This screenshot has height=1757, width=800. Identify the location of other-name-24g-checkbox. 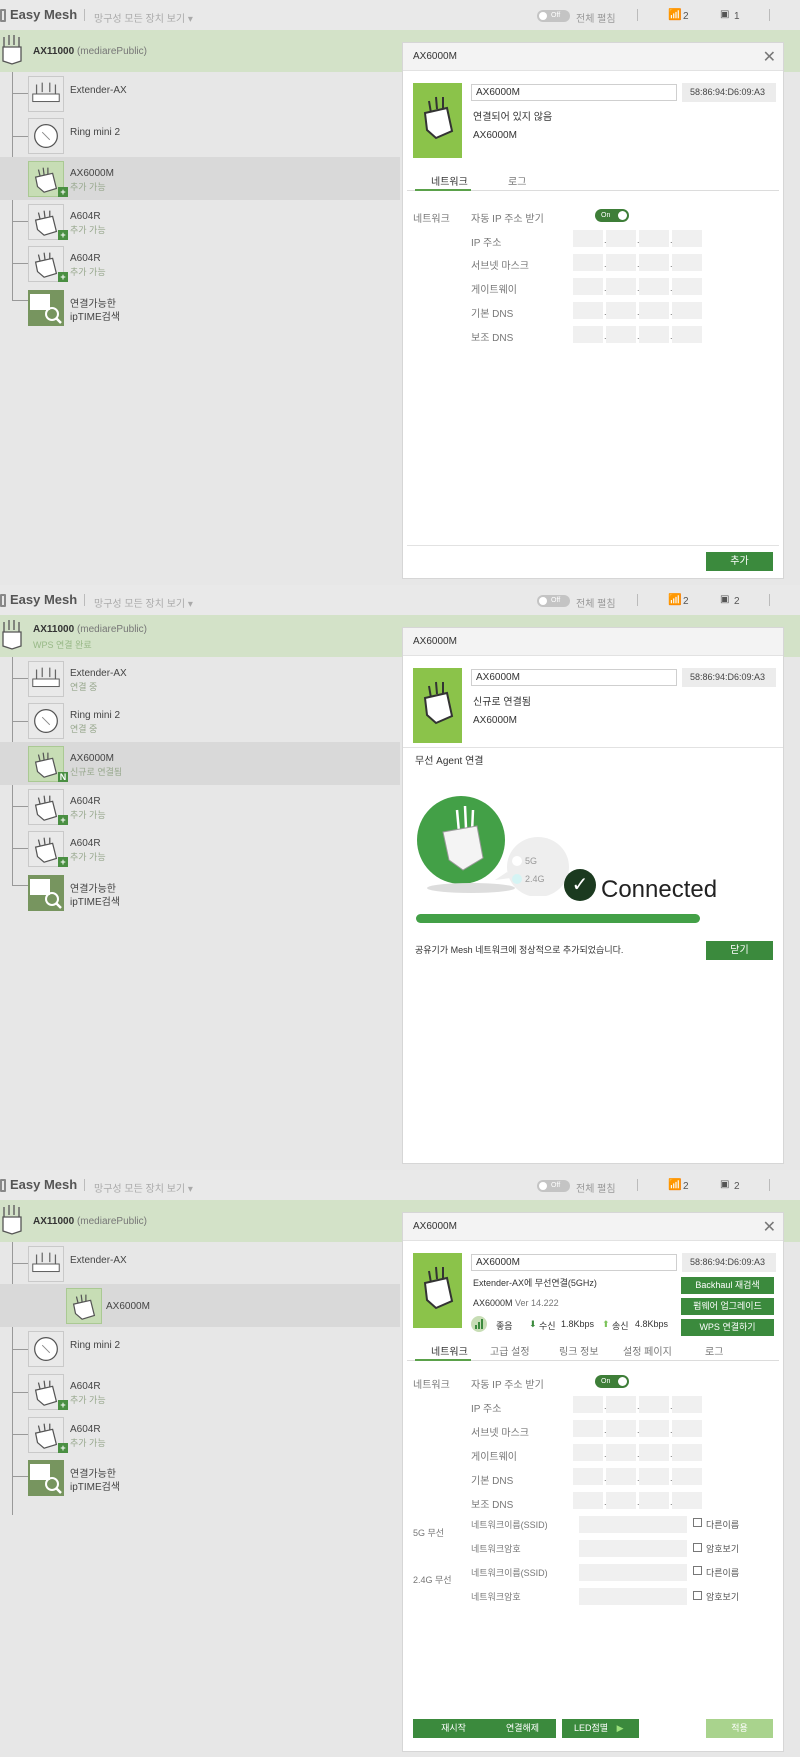
(697, 1570).